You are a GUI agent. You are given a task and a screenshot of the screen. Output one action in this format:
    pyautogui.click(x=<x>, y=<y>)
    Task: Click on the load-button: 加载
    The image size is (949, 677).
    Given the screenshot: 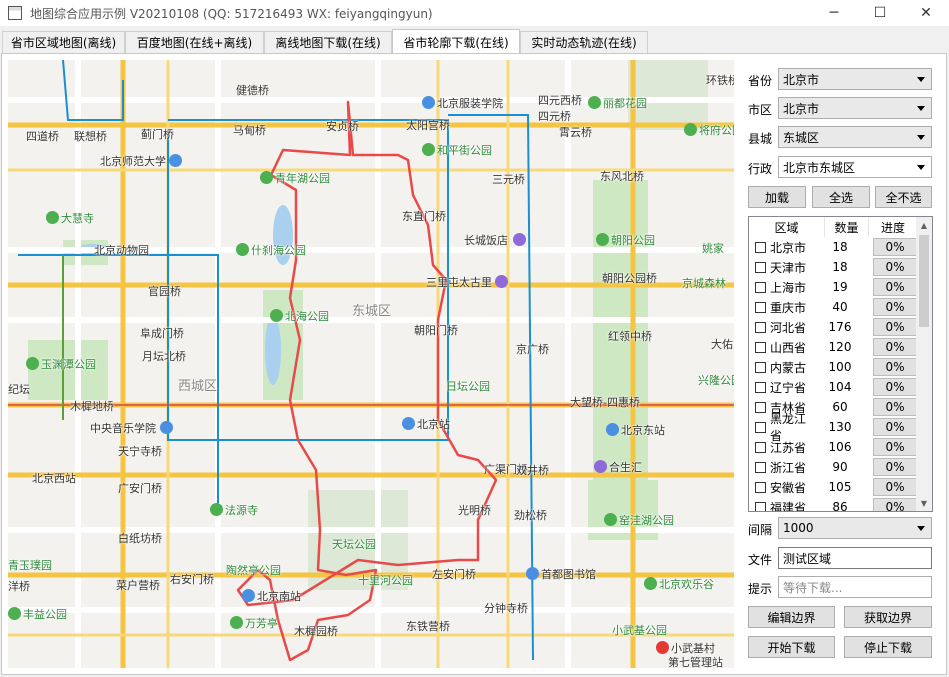 What is the action you would take?
    pyautogui.click(x=777, y=197)
    